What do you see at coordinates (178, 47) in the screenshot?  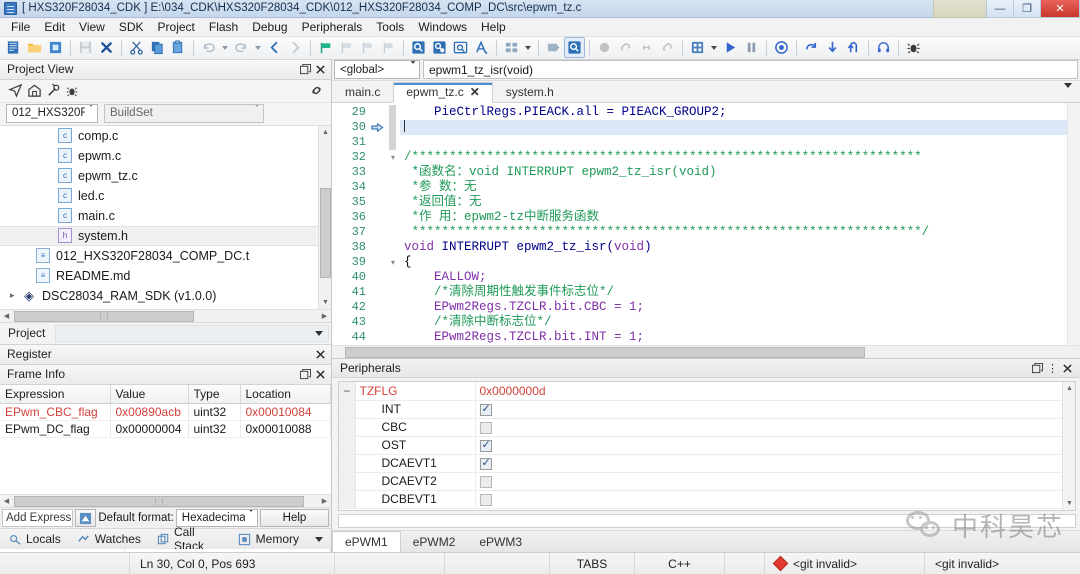 I see `paste-icon` at bounding box center [178, 47].